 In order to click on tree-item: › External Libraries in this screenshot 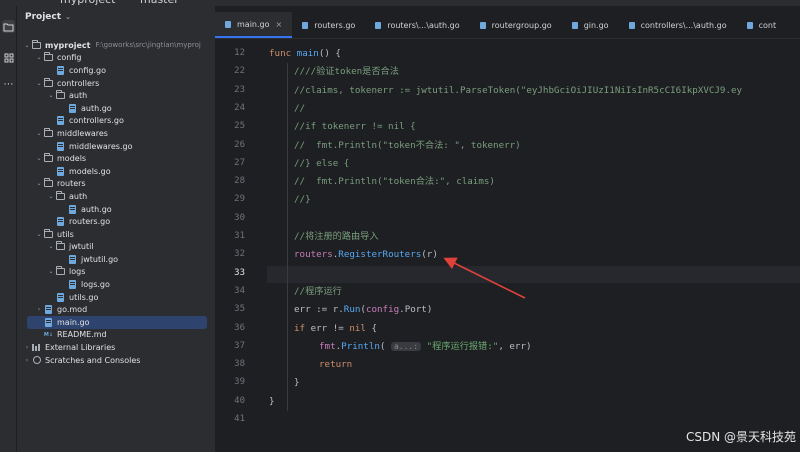, I will do `click(116, 347)`.